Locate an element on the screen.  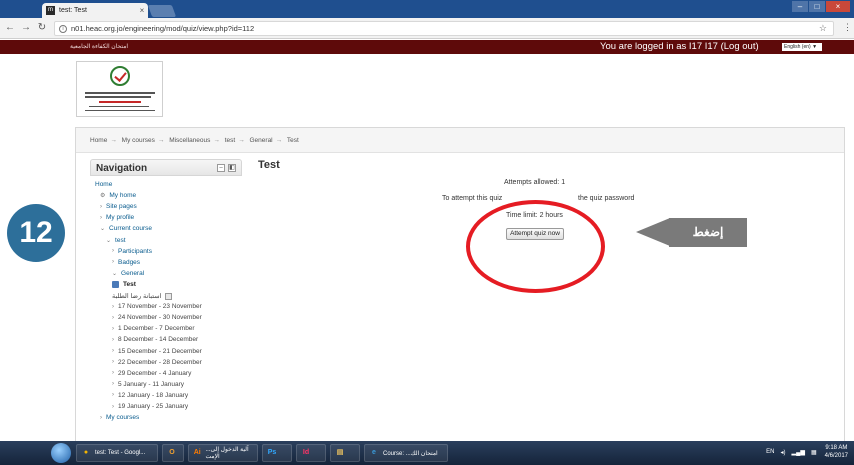
site-logo is located at coordinates (119, 89).